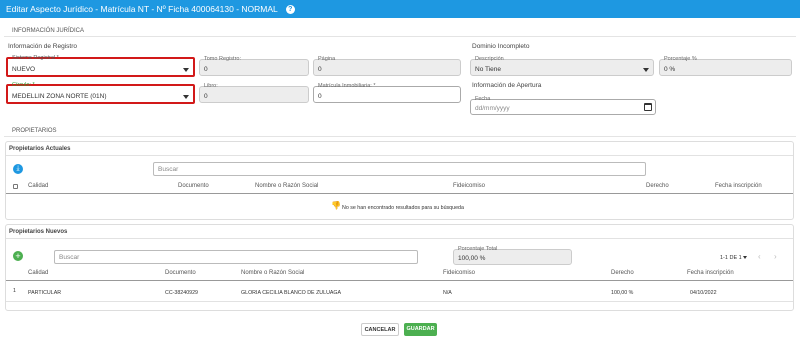  What do you see at coordinates (291, 293) in the screenshot?
I see `row-nombre: GLORIA CECILIA BLANCO DE ZULUAGA` at bounding box center [291, 293].